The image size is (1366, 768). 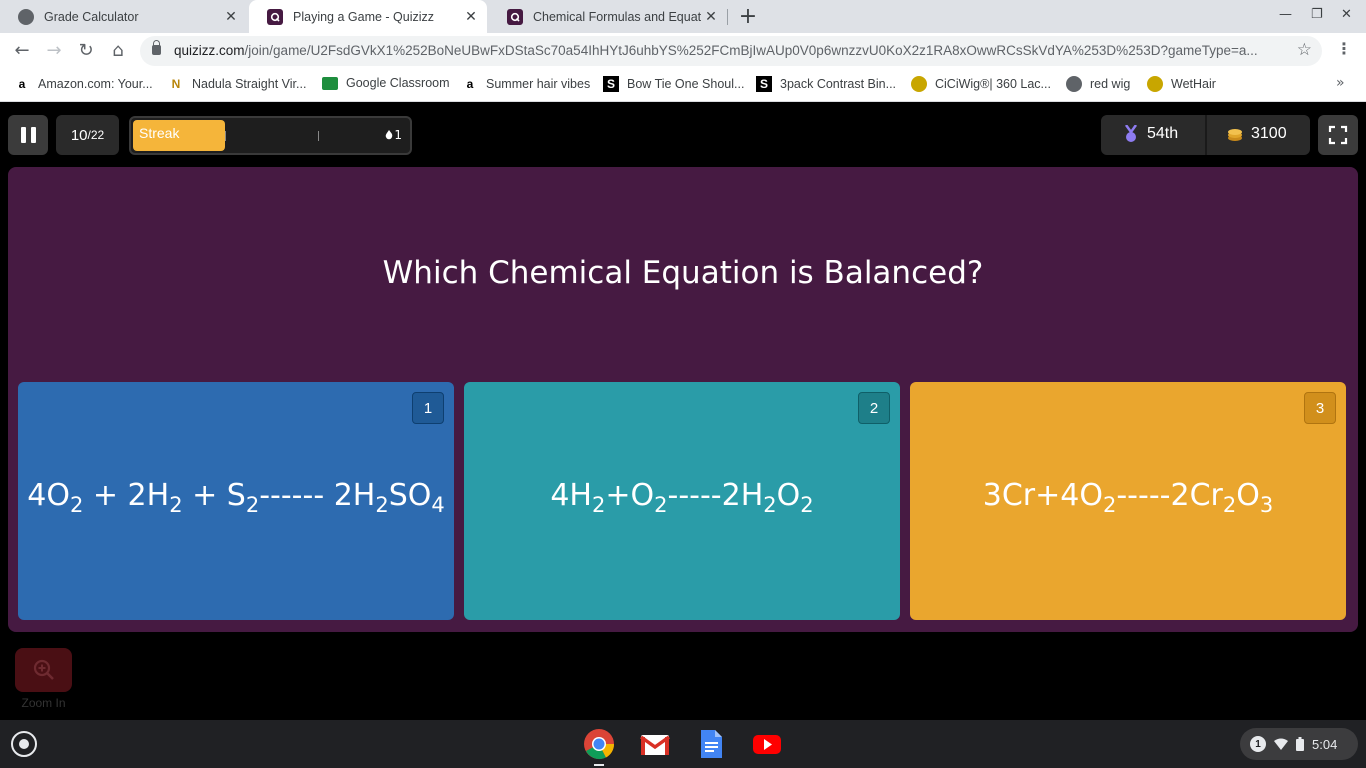 What do you see at coordinates (1181, 84) in the screenshot?
I see `bookmark-wethair: WetHair` at bounding box center [1181, 84].